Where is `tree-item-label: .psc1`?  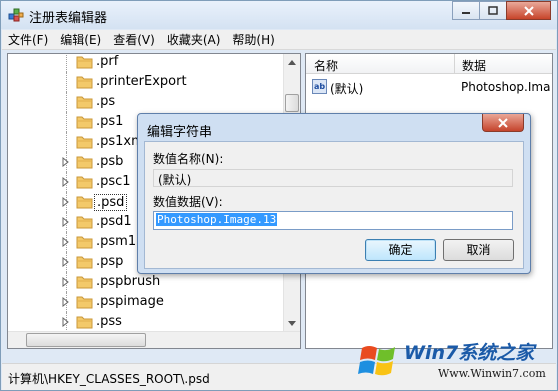 tree-item-label: .psc1 is located at coordinates (113, 181).